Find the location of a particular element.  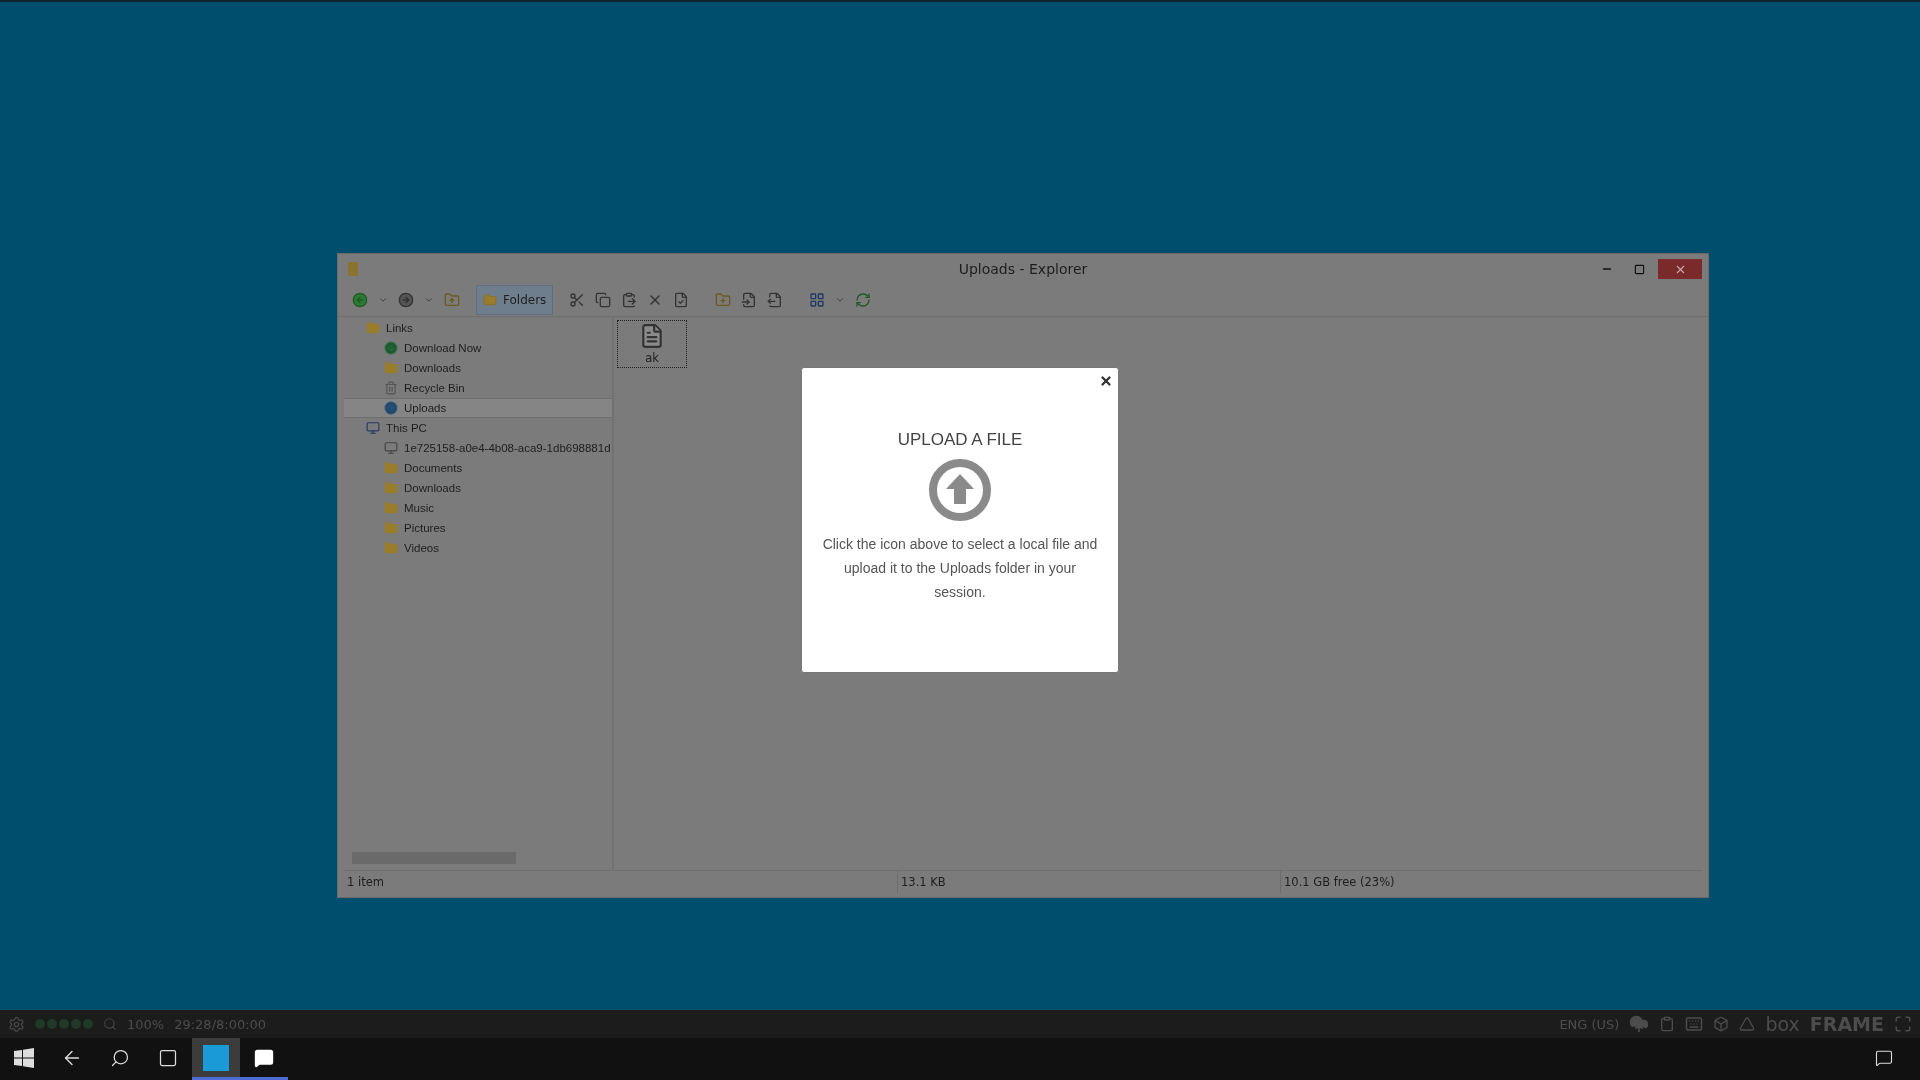

computer-icon is located at coordinates (373, 428).